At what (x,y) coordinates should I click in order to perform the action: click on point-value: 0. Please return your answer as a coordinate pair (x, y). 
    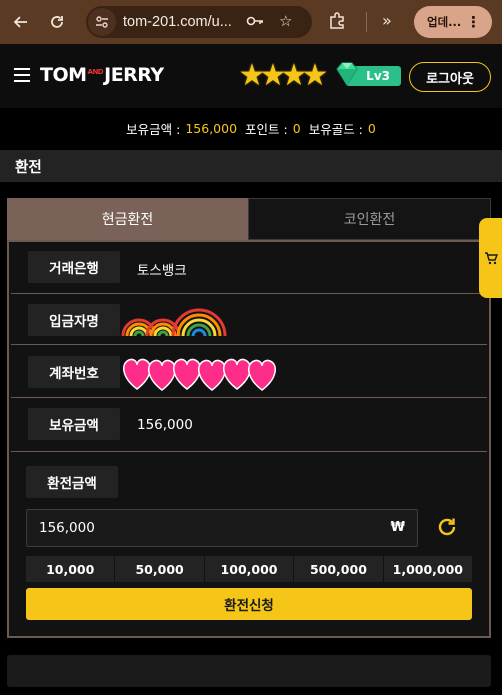
    Looking at the image, I should click on (296, 128).